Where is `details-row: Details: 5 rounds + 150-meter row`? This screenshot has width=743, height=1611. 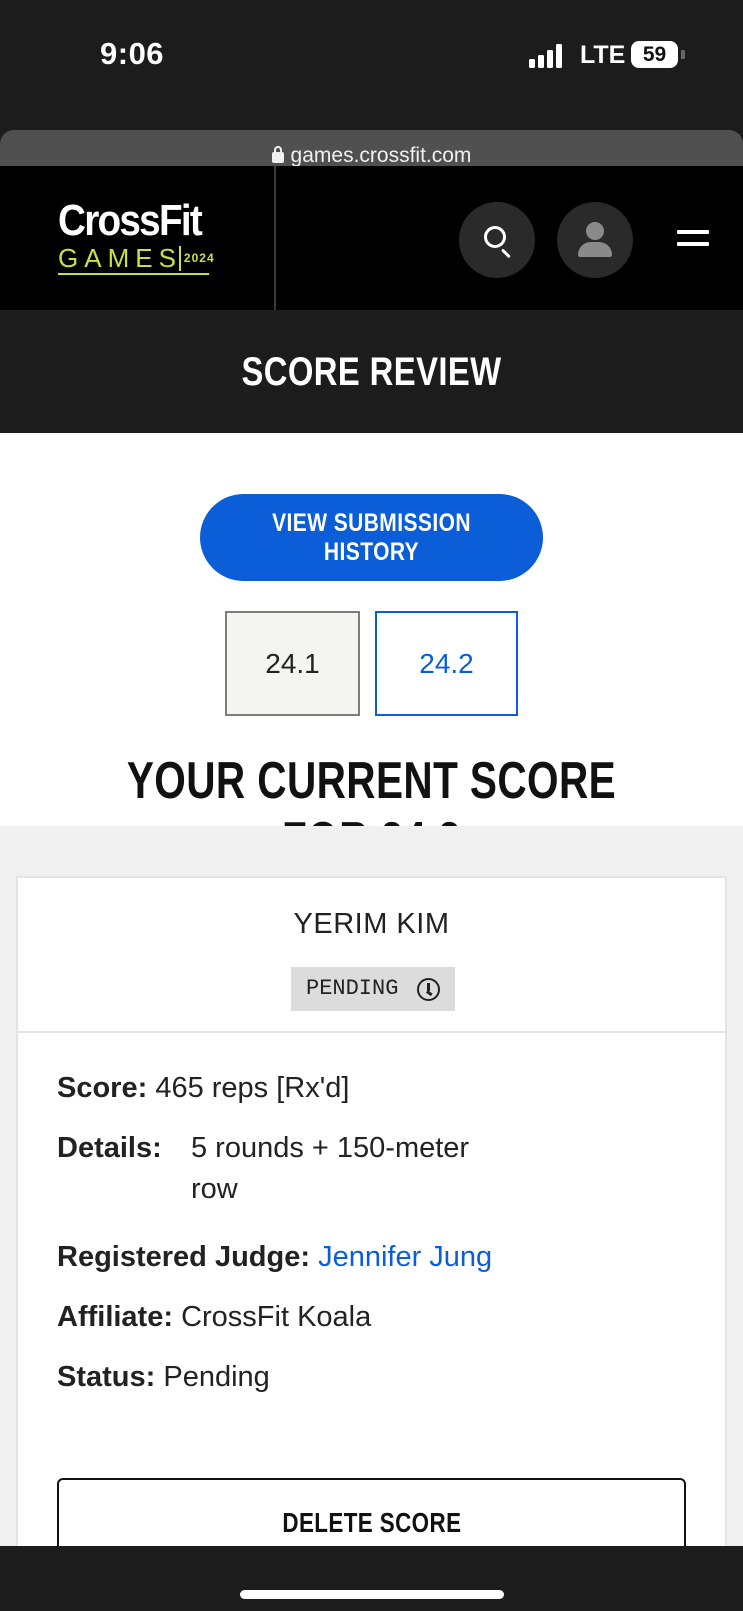 details-row: Details: 5 rounds + 150-meter row is located at coordinates (263, 1166).